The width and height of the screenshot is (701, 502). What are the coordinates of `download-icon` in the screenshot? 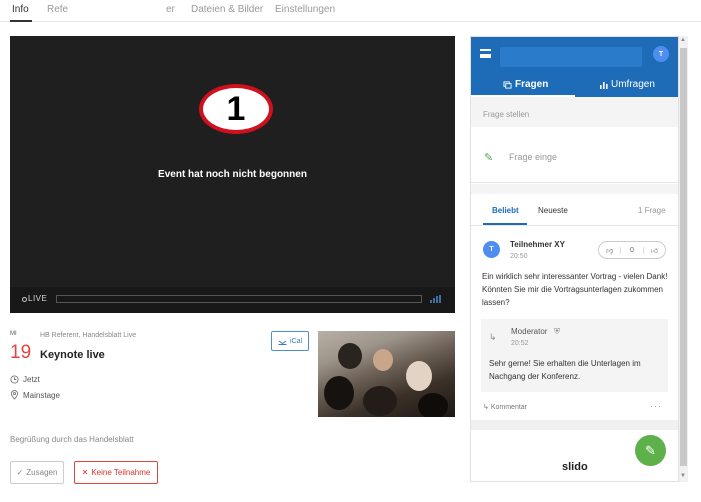 It's located at (282, 342).